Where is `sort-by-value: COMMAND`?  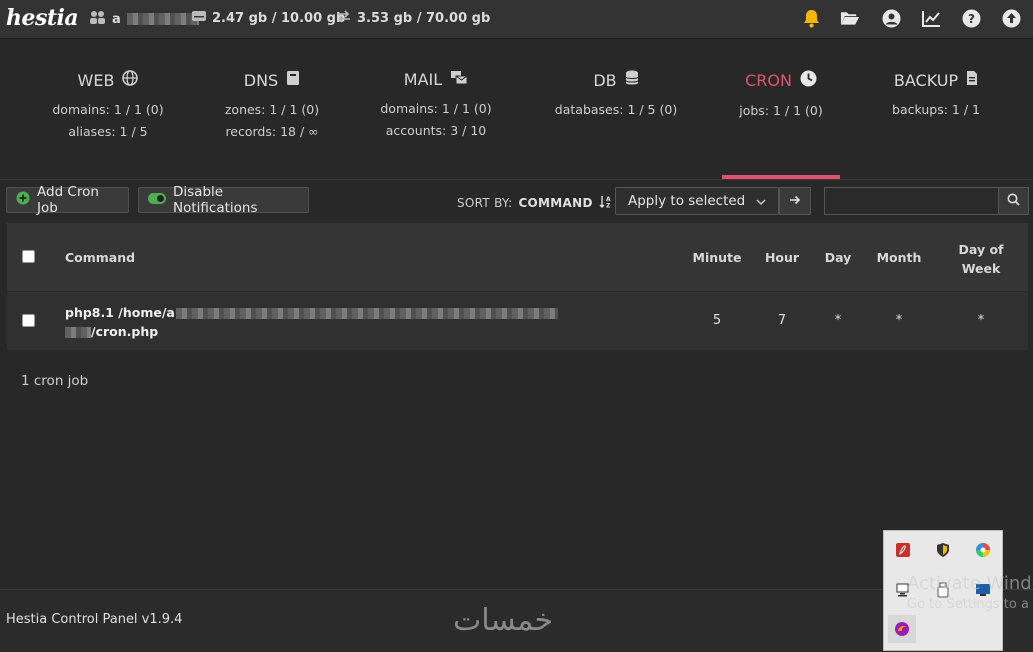 sort-by-value: COMMAND is located at coordinates (555, 203).